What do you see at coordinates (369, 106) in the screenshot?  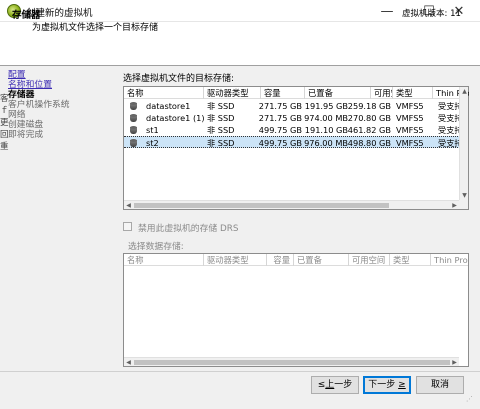 I see `datastore-free: 259.18 GB` at bounding box center [369, 106].